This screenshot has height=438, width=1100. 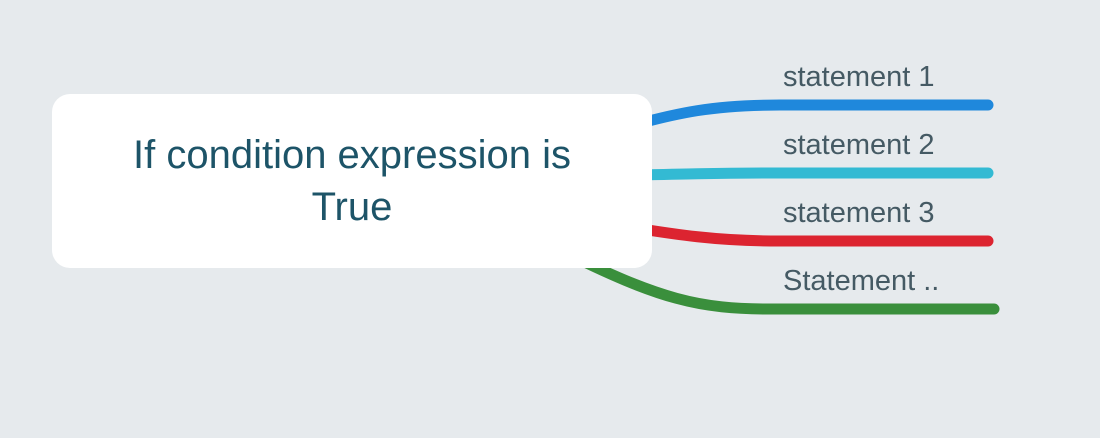 What do you see at coordinates (861, 281) in the screenshot?
I see `branch-topic-4: Statement ..` at bounding box center [861, 281].